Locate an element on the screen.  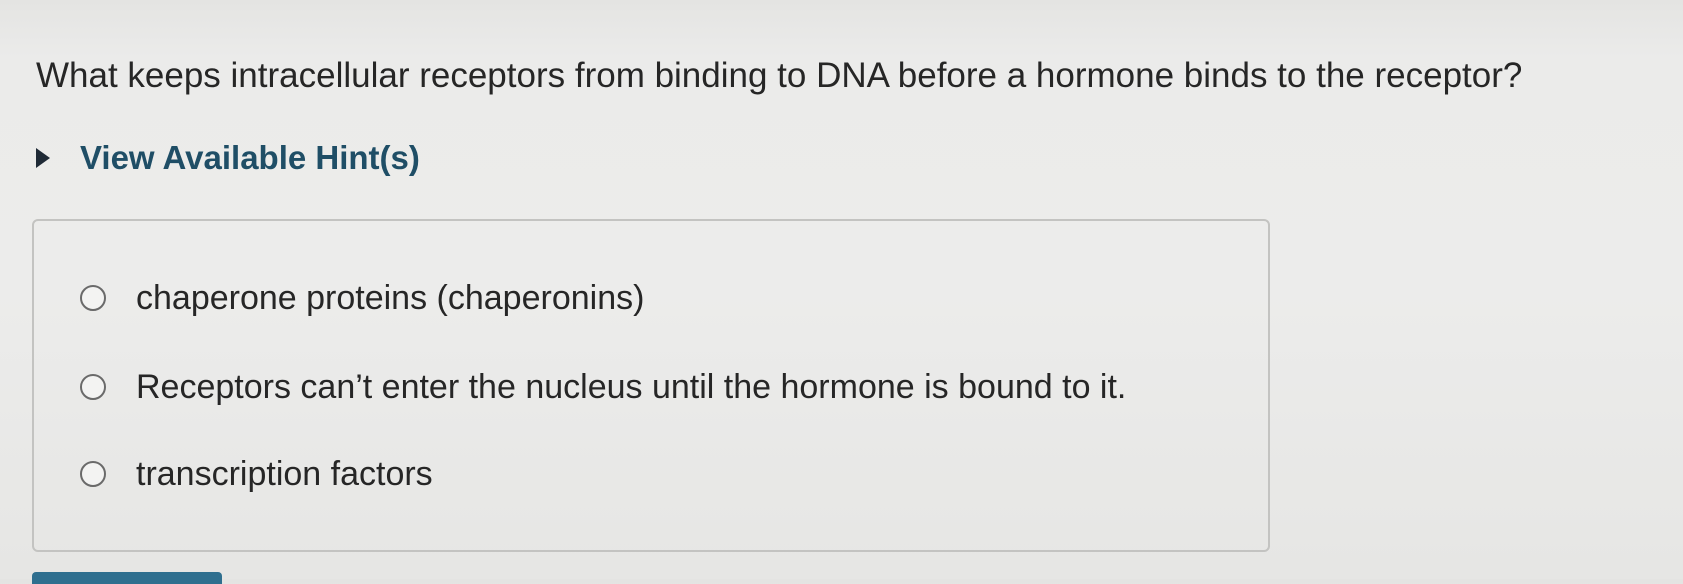
answer-option: chaperone proteins (chaperonins) is located at coordinates (362, 298).